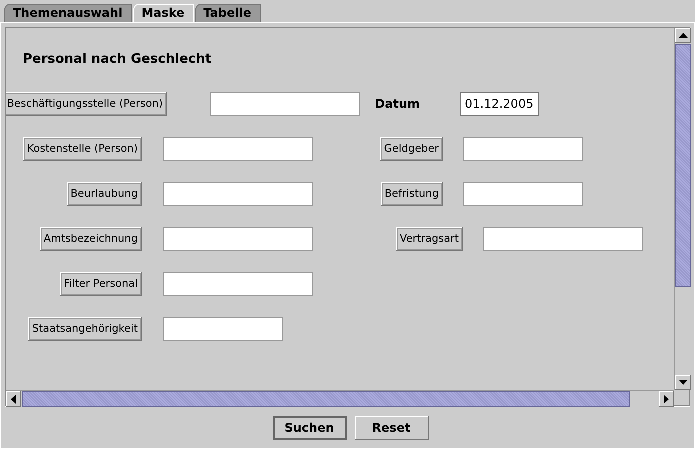 Image resolution: width=695 pixels, height=449 pixels. What do you see at coordinates (683, 165) in the screenshot?
I see `scroll-thumb` at bounding box center [683, 165].